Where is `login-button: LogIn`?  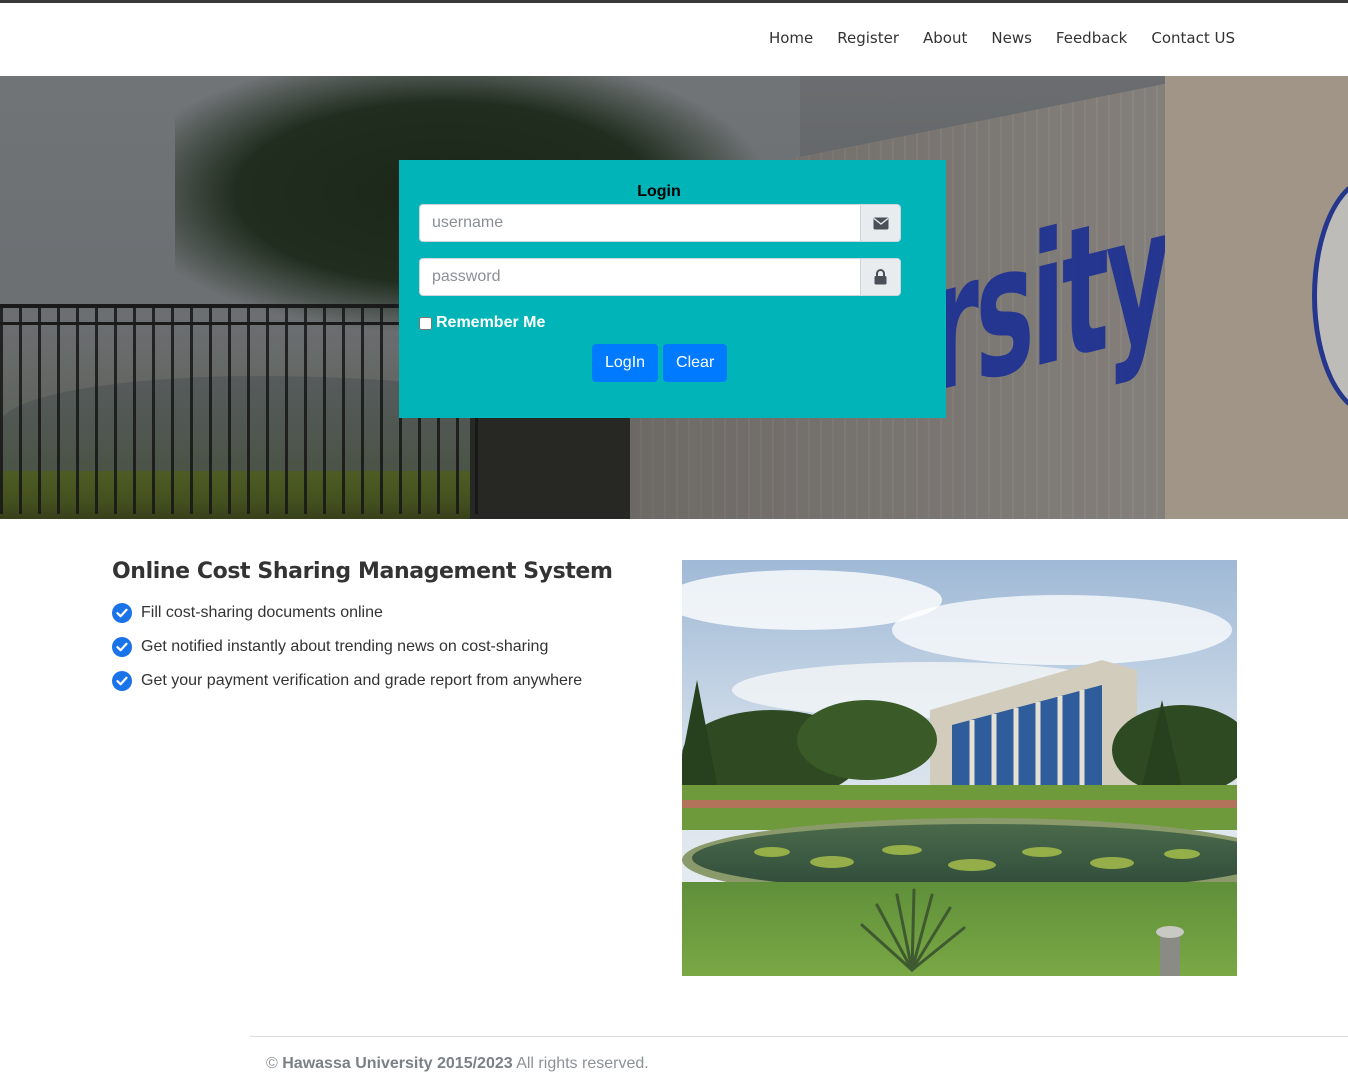 login-button: LogIn is located at coordinates (625, 363).